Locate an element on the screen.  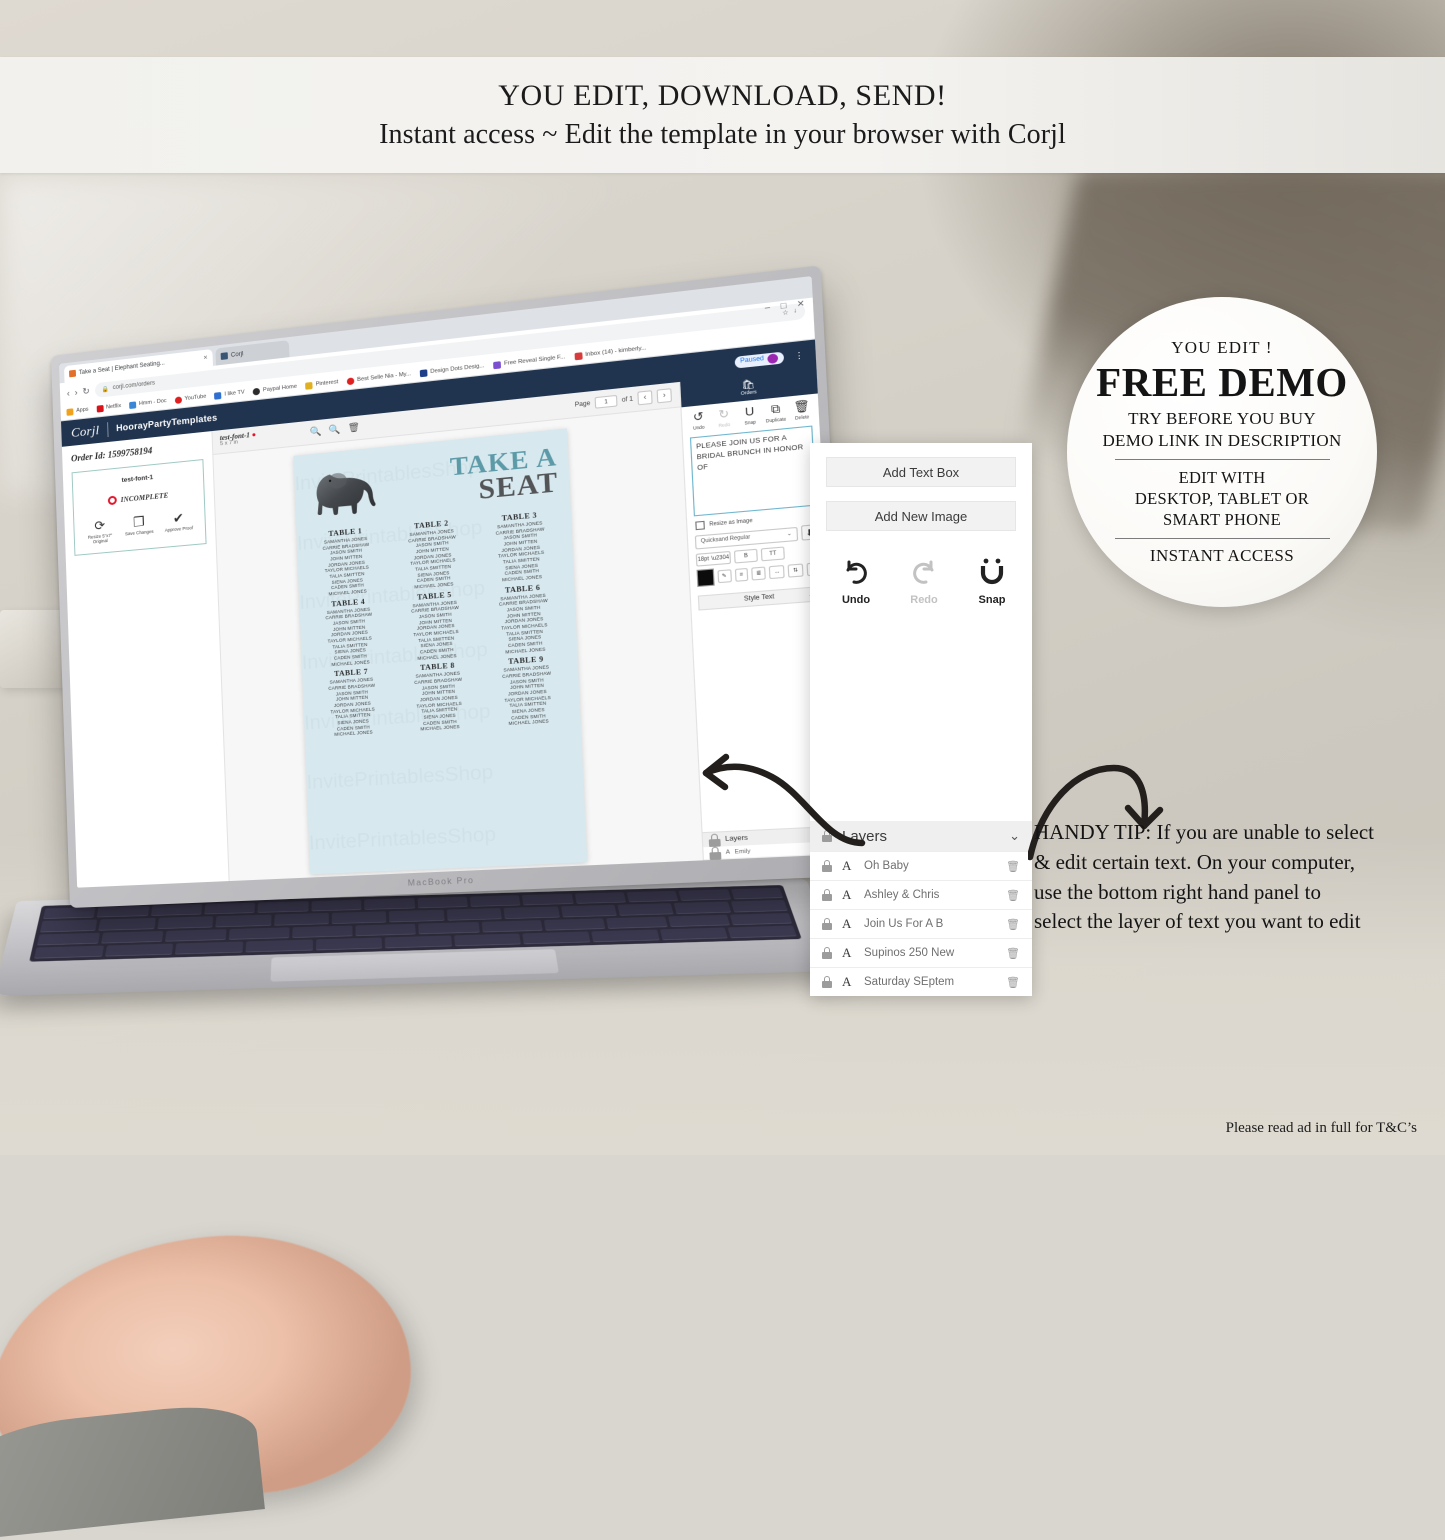
duplicate-icon: ⧉ is located at coordinates (775, 409).